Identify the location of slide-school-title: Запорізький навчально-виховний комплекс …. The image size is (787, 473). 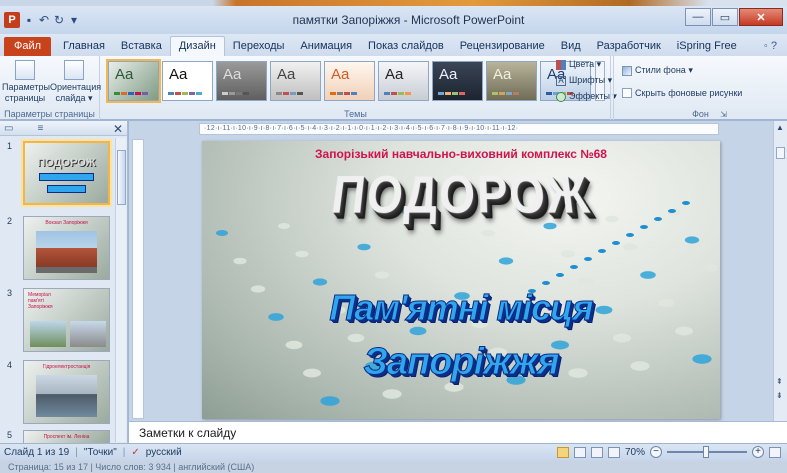
(461, 154).